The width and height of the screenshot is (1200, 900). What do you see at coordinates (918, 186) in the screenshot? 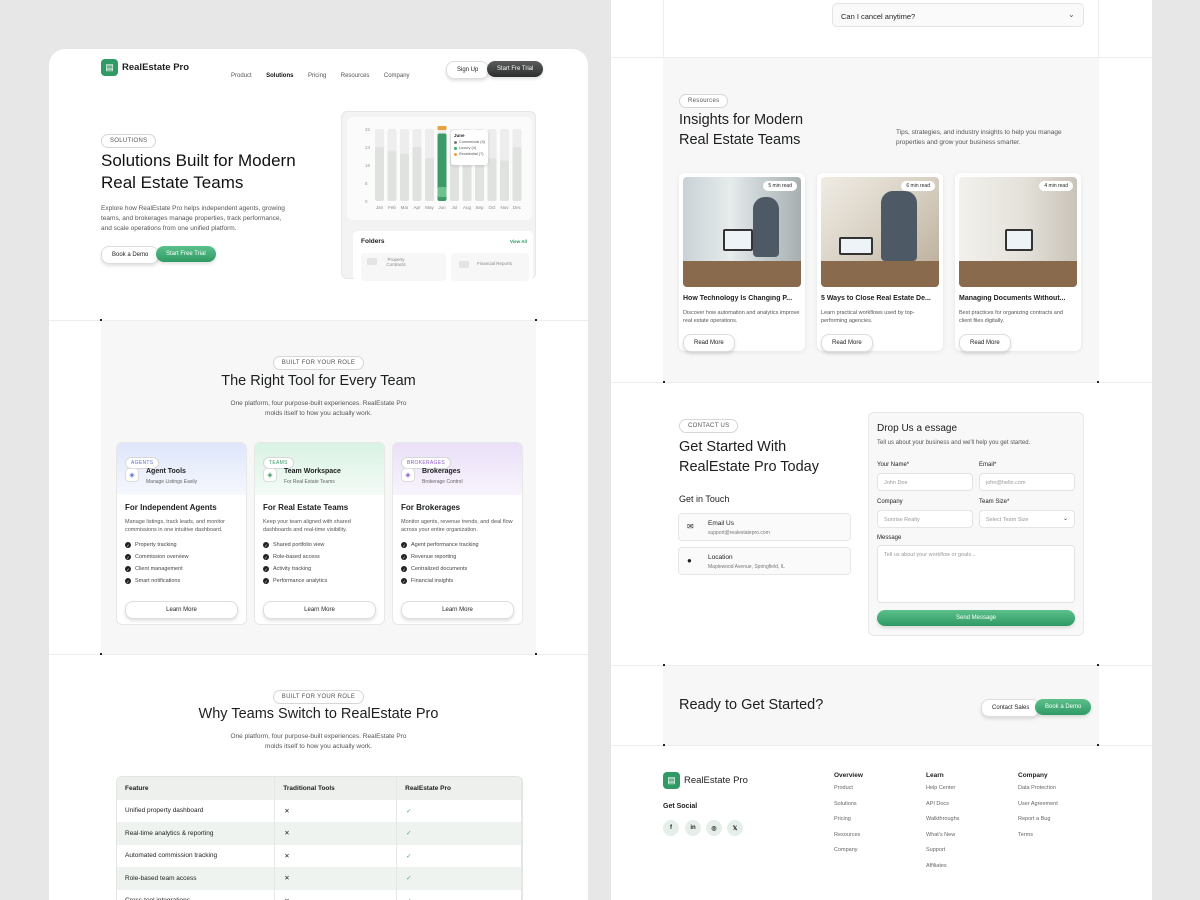
I see `read-time-badge: 6 min read` at bounding box center [918, 186].